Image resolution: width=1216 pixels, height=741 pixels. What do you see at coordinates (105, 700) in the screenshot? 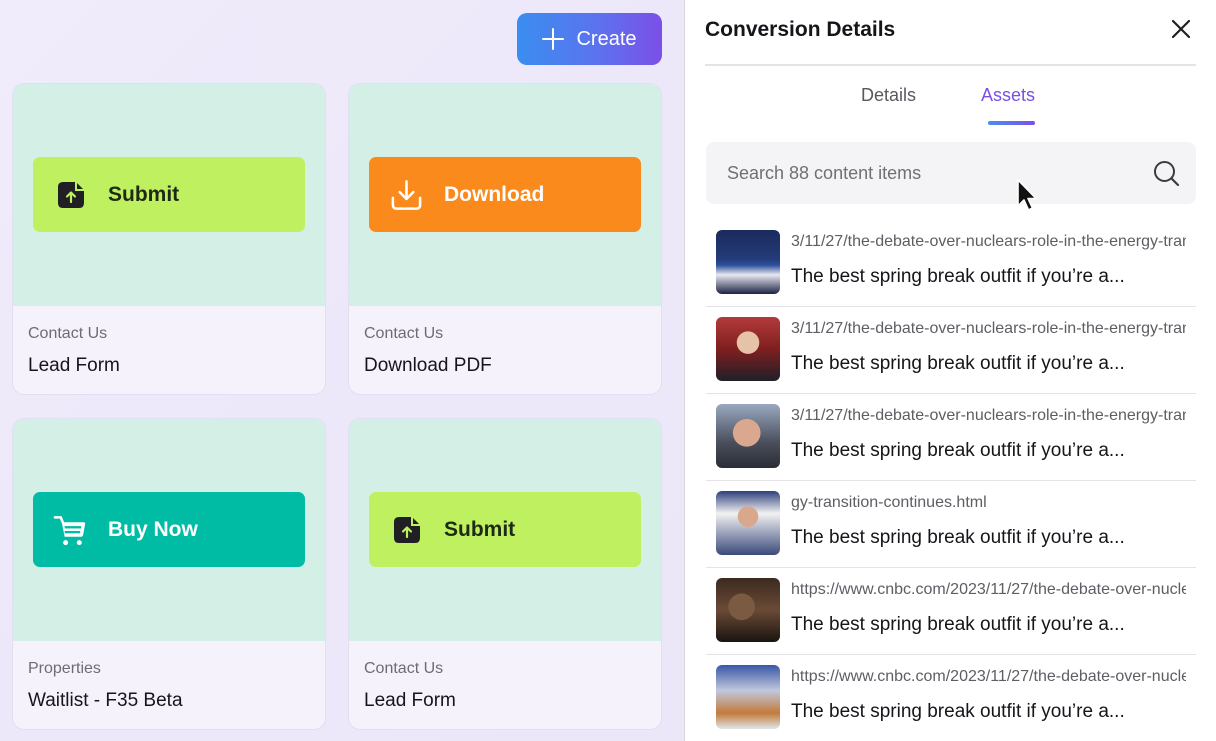
I see `card-name: Waitlist - F35 Beta` at bounding box center [105, 700].